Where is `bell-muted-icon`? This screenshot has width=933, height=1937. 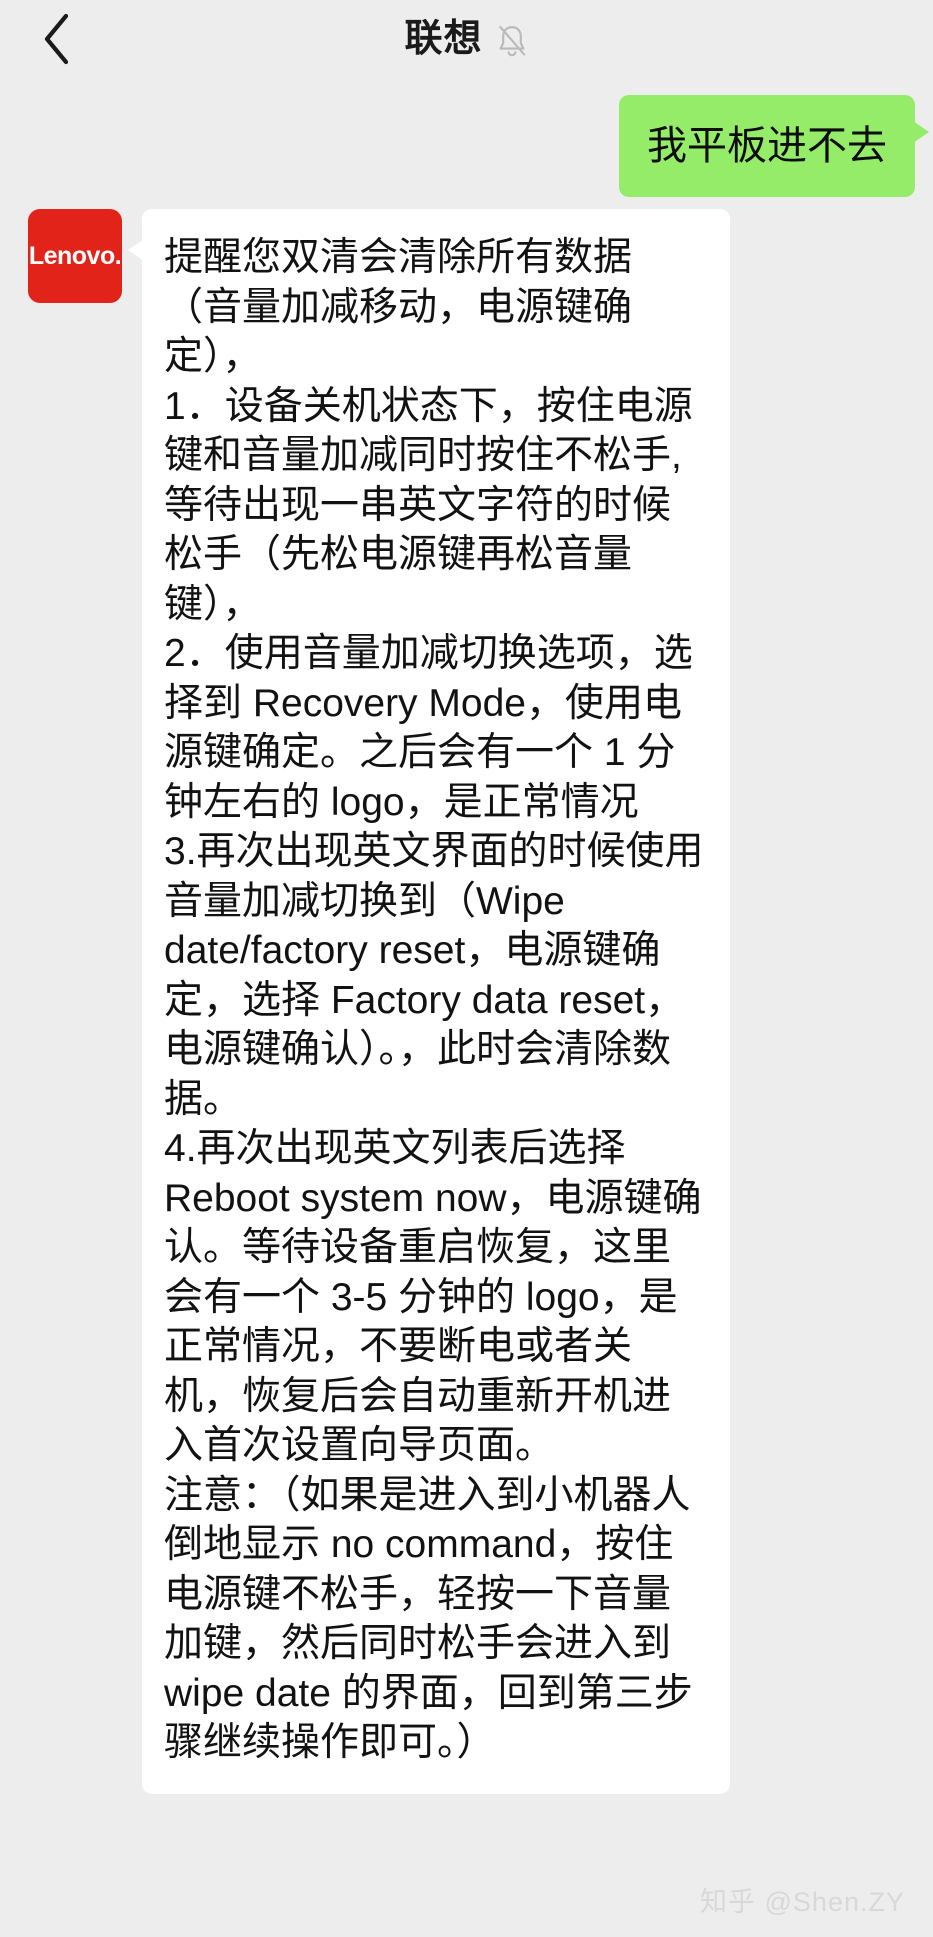
bell-muted-icon is located at coordinates (512, 39).